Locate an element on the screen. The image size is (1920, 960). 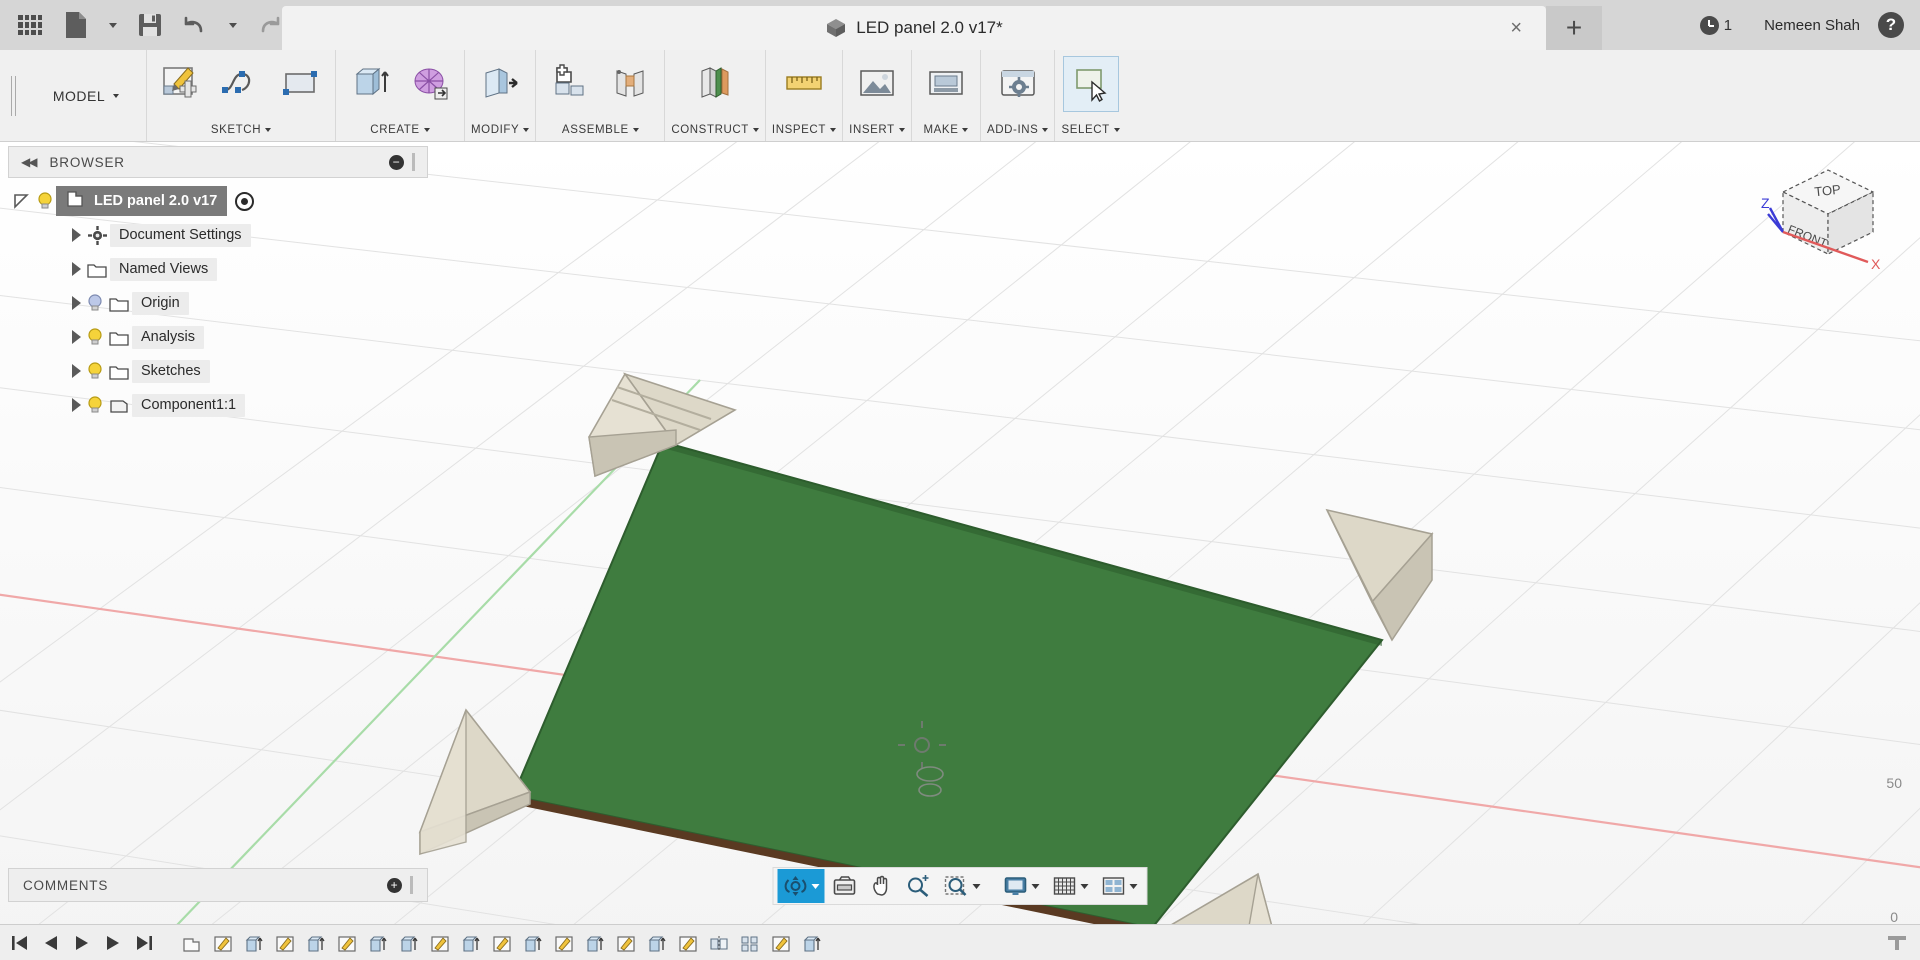
step-forward-icon is located at coordinates (113, 943).